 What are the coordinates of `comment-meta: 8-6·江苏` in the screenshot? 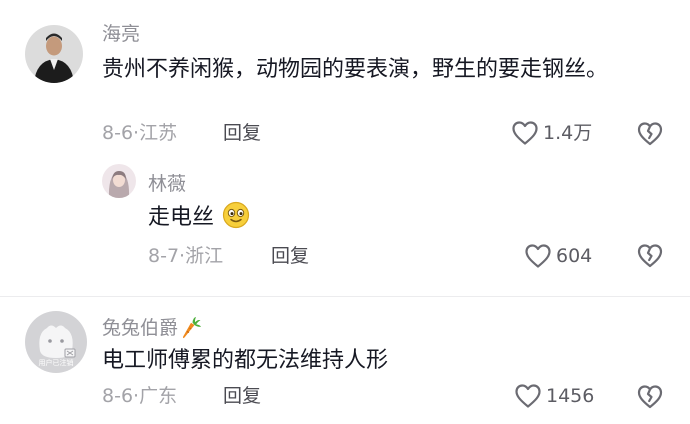 It's located at (139, 133).